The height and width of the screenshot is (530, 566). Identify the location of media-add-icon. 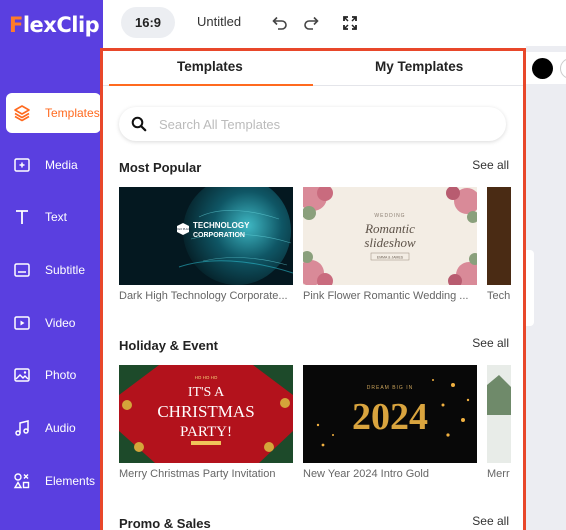
(22, 165).